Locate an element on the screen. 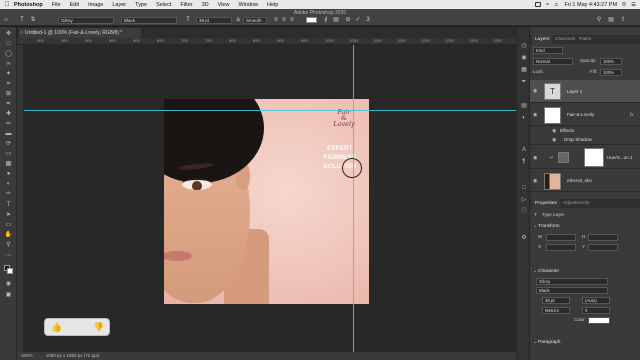 Image resolution: width=640 pixels, height=360 pixels. properties-dock-icon: ⚙ is located at coordinates (524, 238).